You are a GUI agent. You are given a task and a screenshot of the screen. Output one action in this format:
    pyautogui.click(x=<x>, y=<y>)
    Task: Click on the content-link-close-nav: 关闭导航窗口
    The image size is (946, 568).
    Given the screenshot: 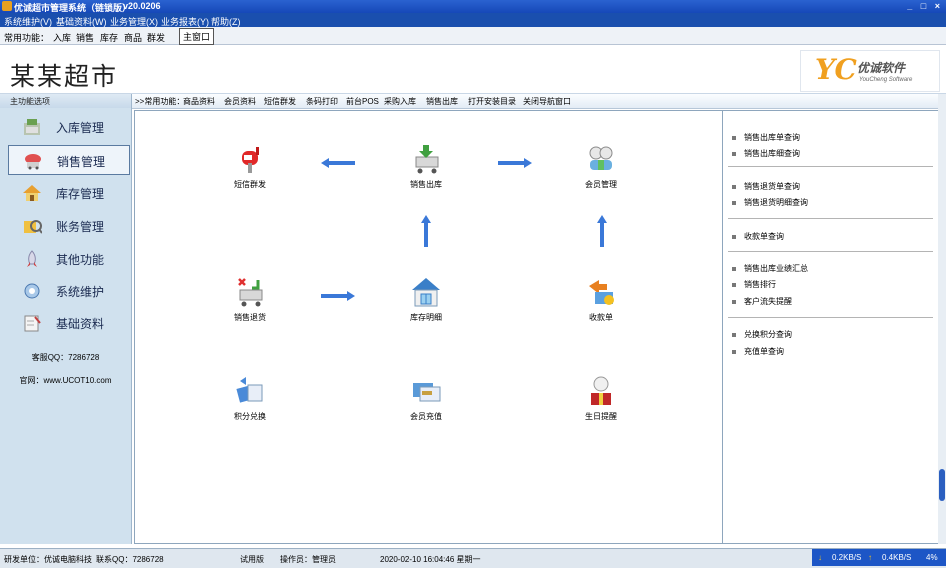 What is the action you would take?
    pyautogui.click(x=547, y=101)
    